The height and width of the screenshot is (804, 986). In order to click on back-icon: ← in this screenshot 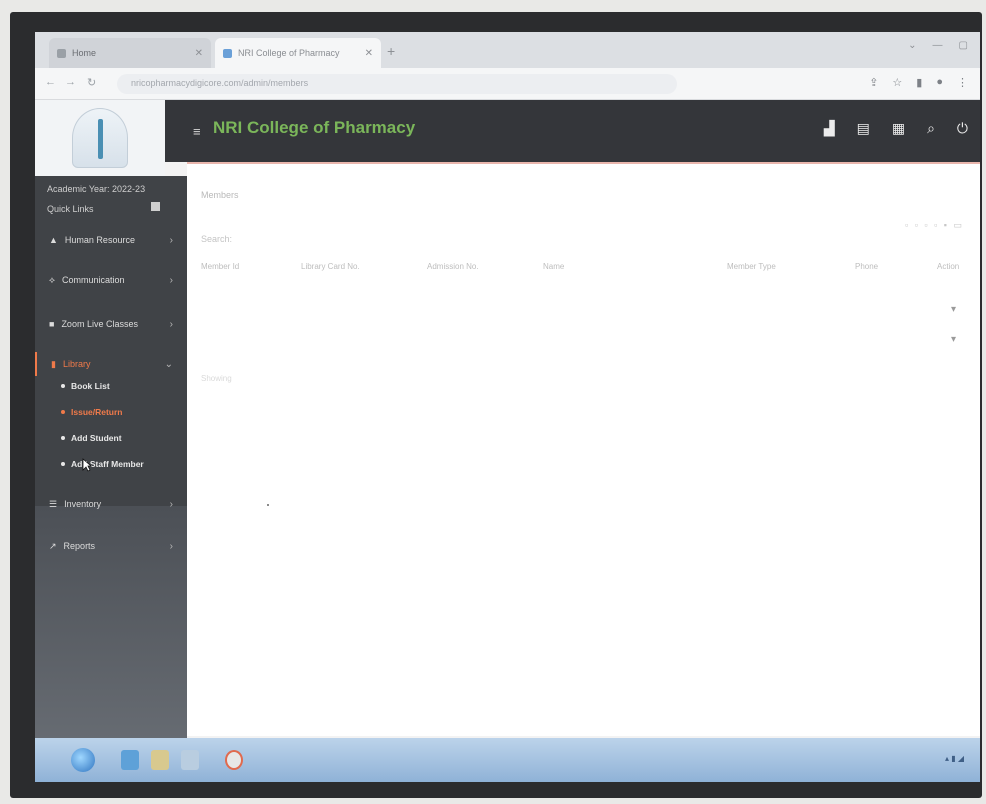, I will do `click(50, 82)`.